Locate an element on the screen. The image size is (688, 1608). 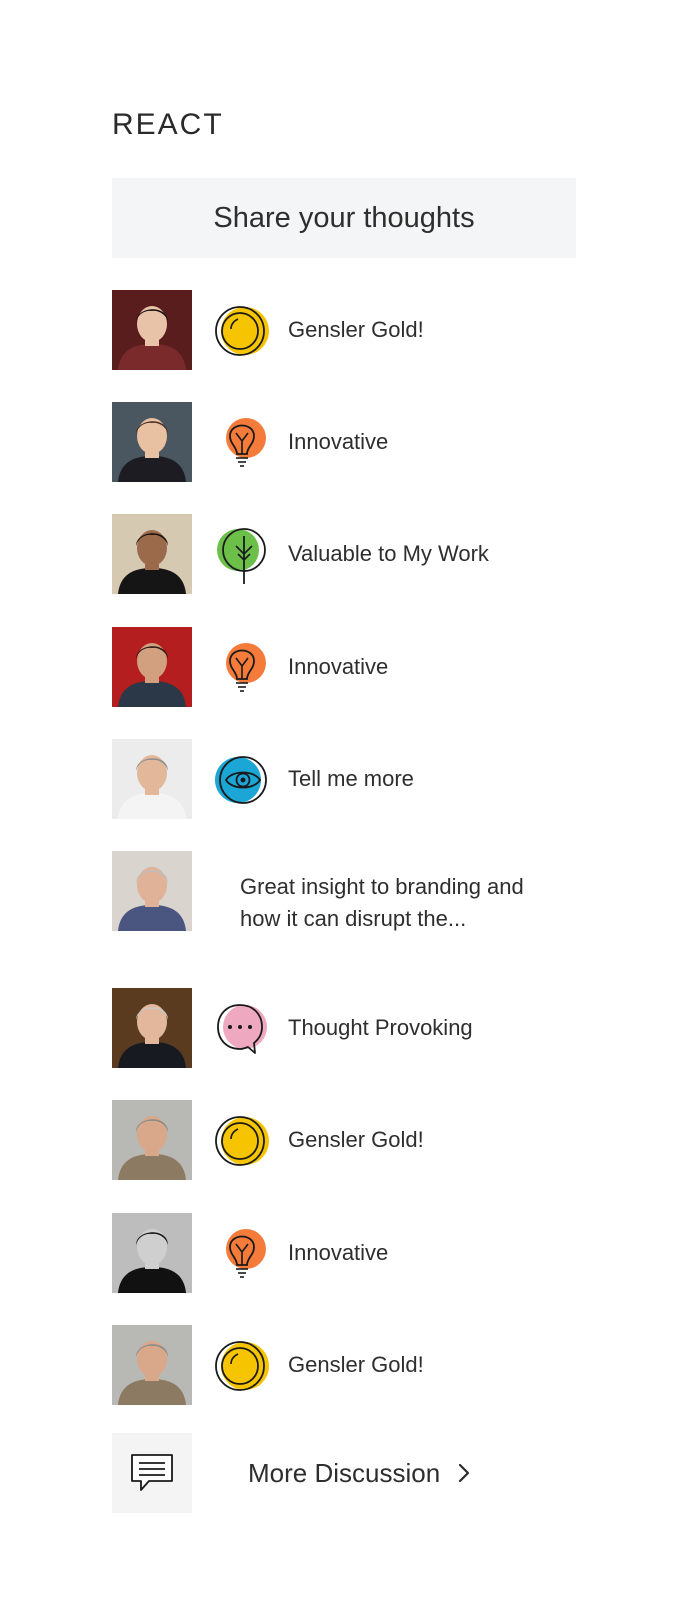
reaction-item: Tell me more is located at coordinates (344, 779).